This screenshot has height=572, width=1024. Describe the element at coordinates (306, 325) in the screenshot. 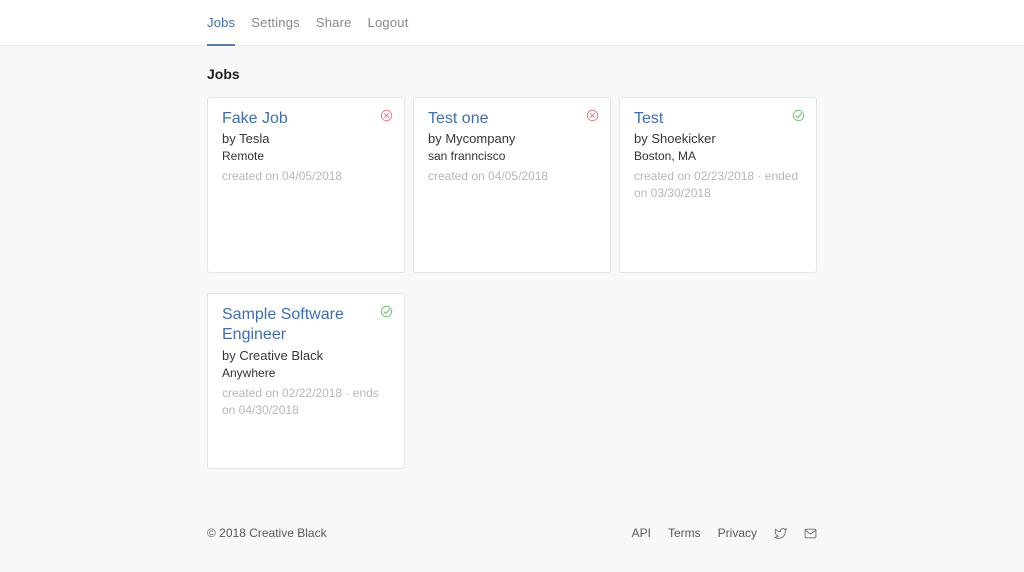

I see `job-title-link: Sample Software Engineer` at that location.